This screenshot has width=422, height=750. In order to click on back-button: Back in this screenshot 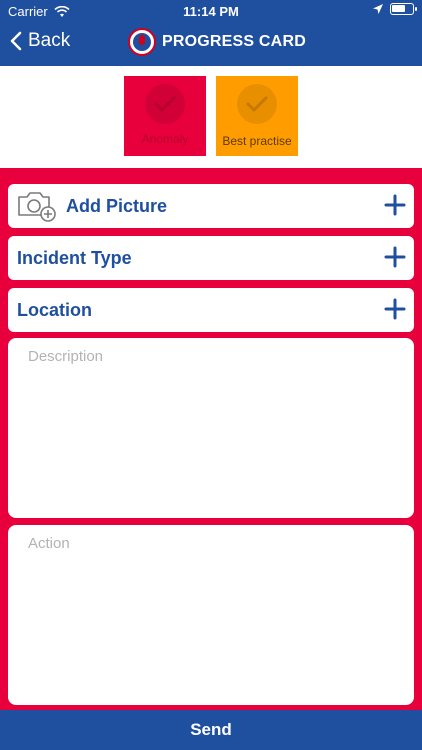, I will do `click(40, 41)`.